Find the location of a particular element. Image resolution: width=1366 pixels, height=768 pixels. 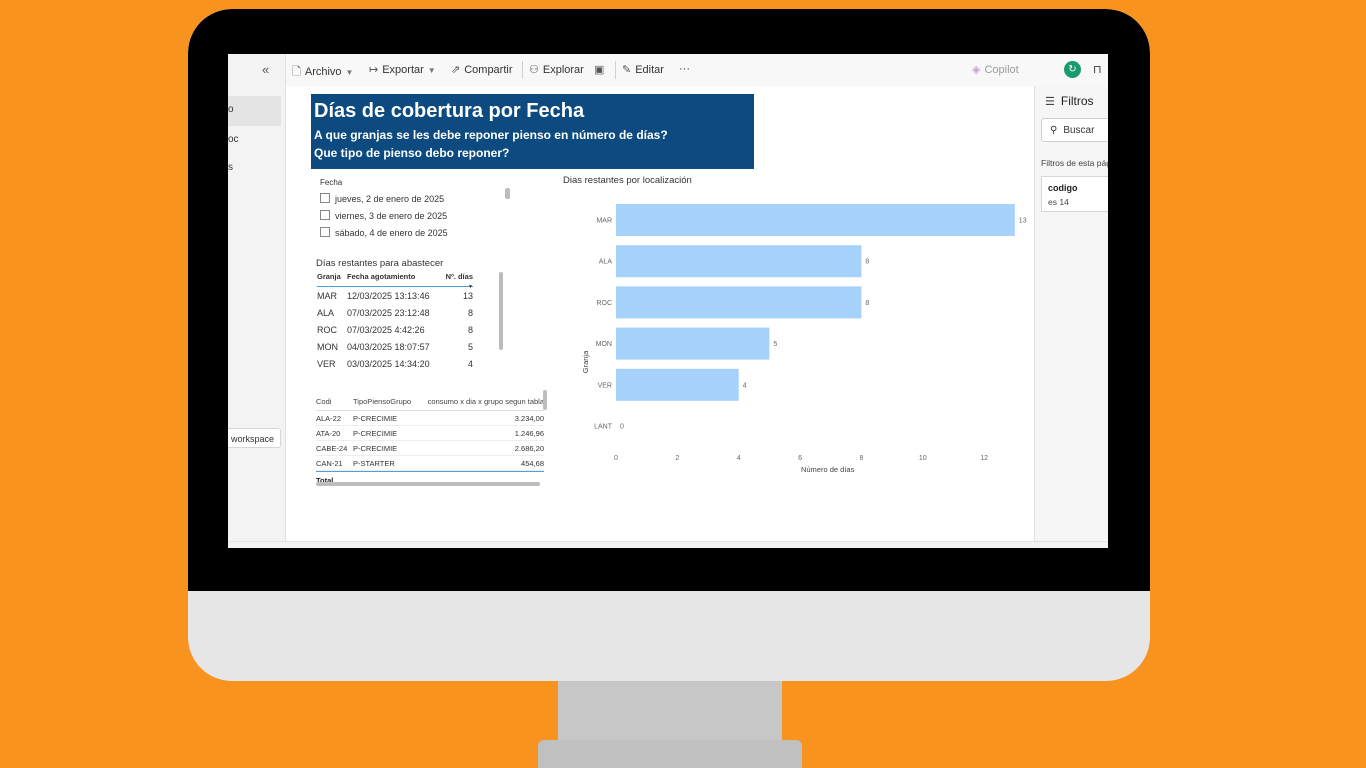

chevron-down-icon: ▼ is located at coordinates (431, 70).